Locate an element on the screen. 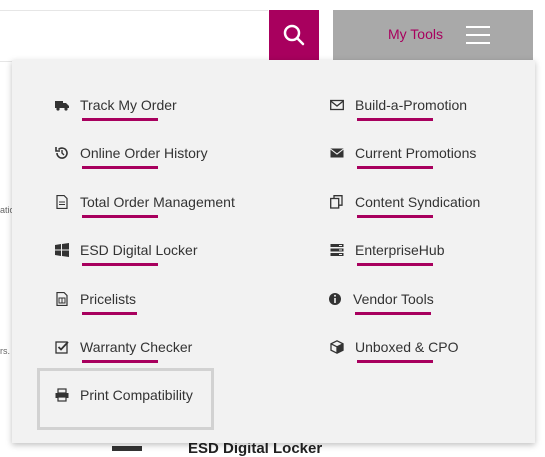  search-button is located at coordinates (294, 35).